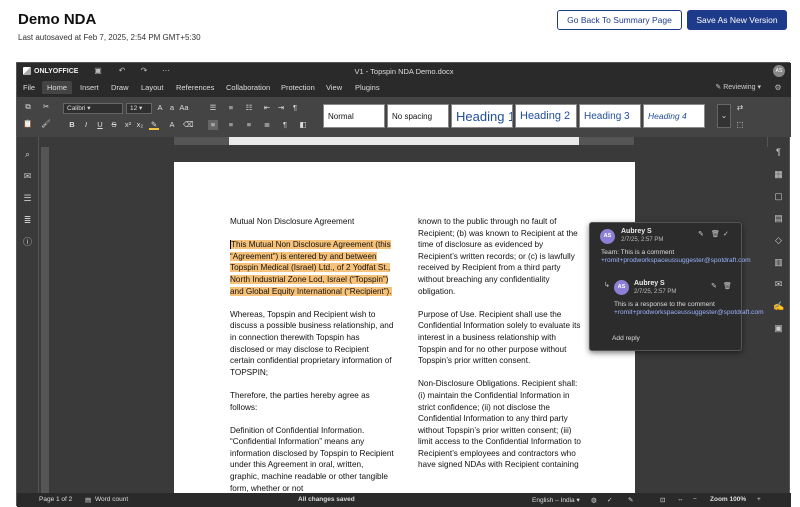 This screenshot has height=507, width=800. I want to click on globe-icon: ◍, so click(594, 500).